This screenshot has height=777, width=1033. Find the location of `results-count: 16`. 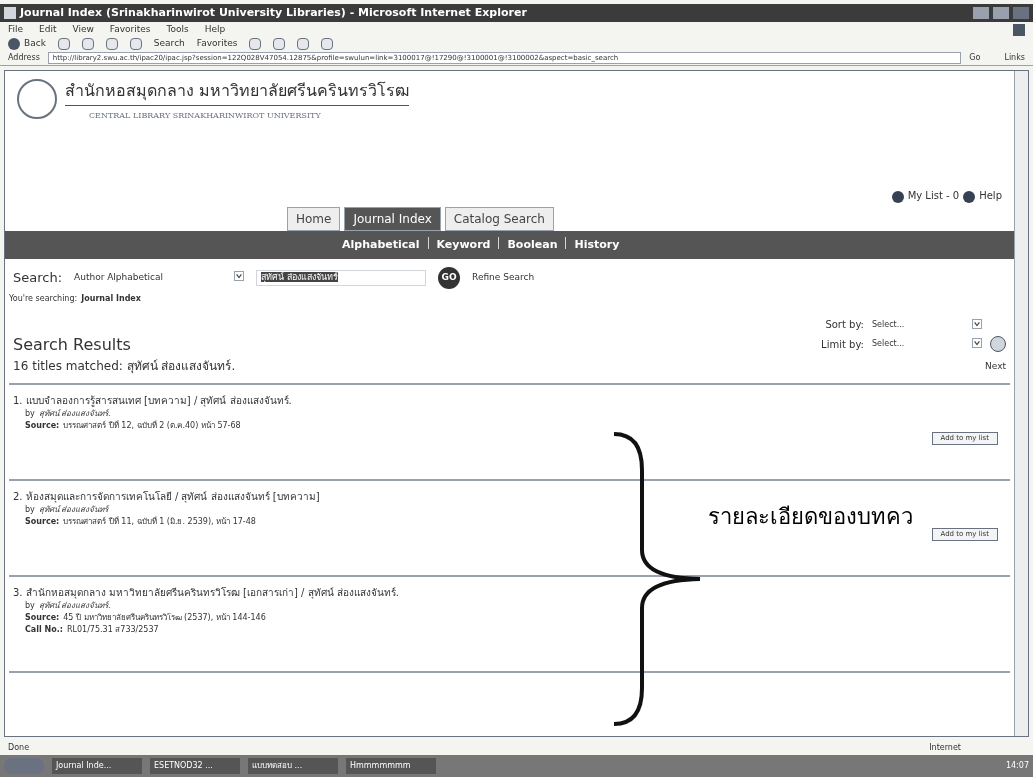

results-count: 16 is located at coordinates (21, 366).